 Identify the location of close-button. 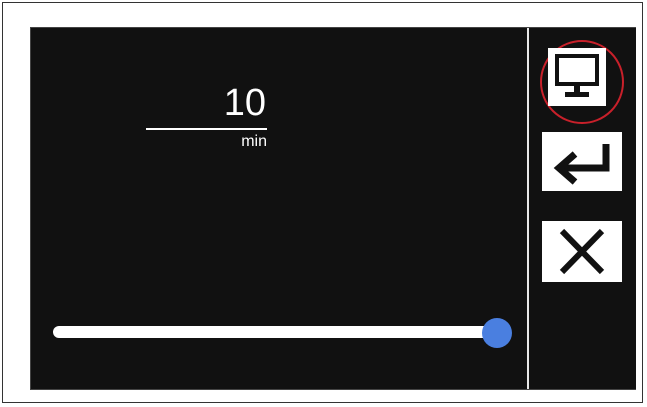
(582, 251).